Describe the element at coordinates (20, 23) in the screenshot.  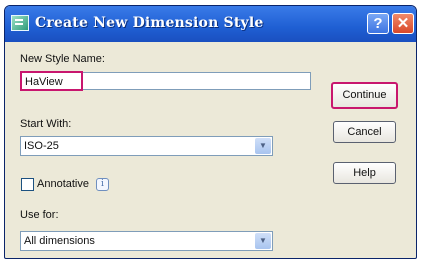
I see `dimension-style-icon` at that location.